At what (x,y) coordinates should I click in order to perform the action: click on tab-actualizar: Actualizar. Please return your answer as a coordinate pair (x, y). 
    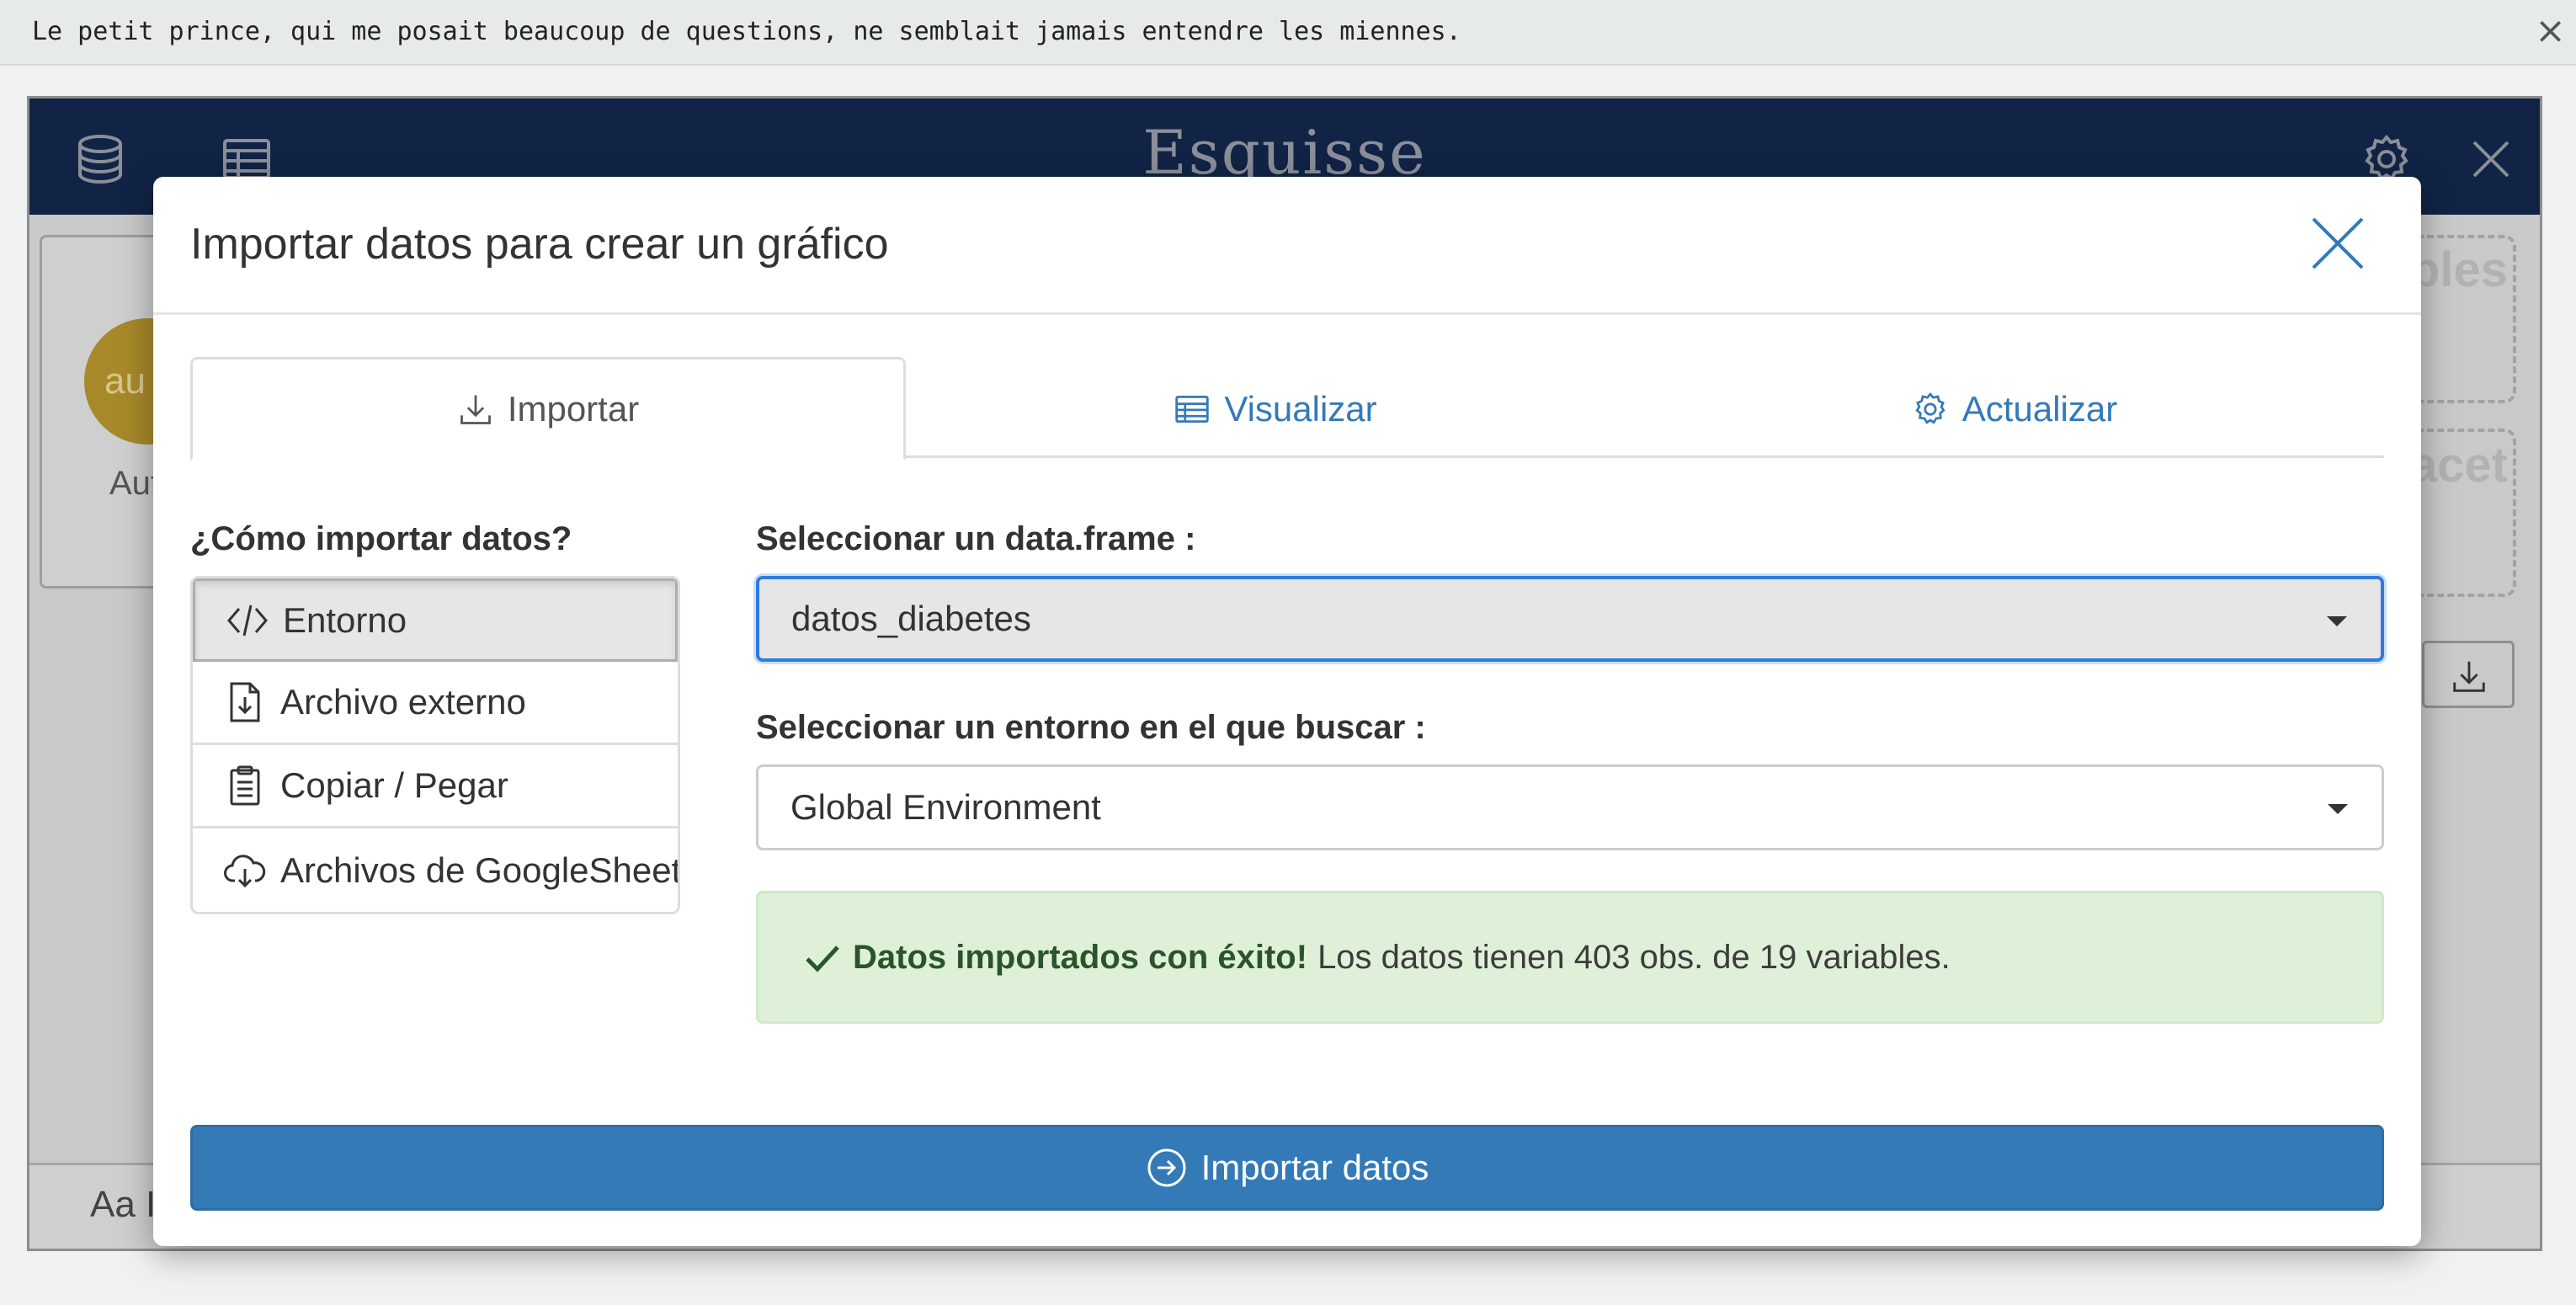
    Looking at the image, I should click on (2015, 409).